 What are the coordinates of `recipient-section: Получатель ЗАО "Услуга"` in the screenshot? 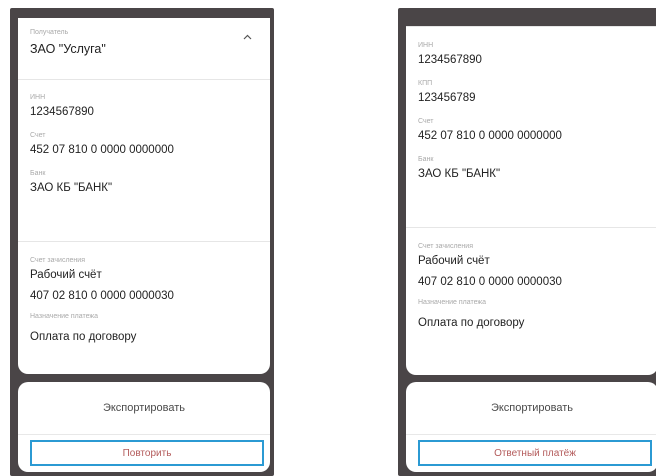 It's located at (144, 49).